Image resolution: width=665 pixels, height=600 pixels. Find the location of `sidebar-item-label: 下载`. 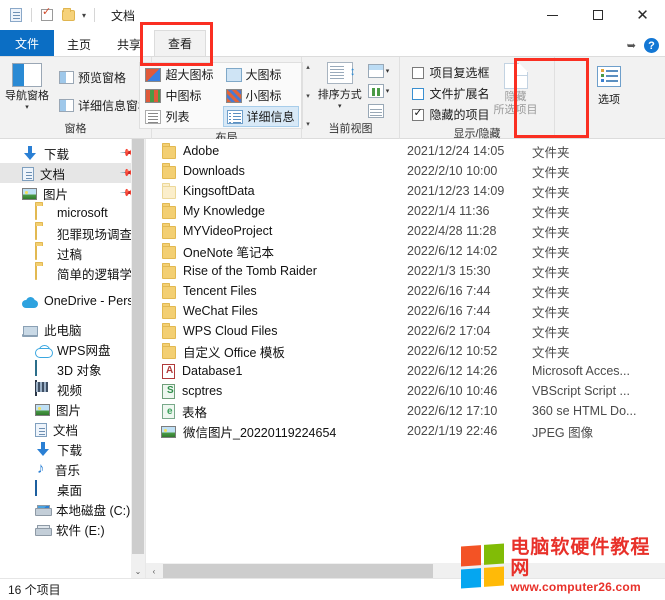

sidebar-item-label: 下载 is located at coordinates (70, 450).